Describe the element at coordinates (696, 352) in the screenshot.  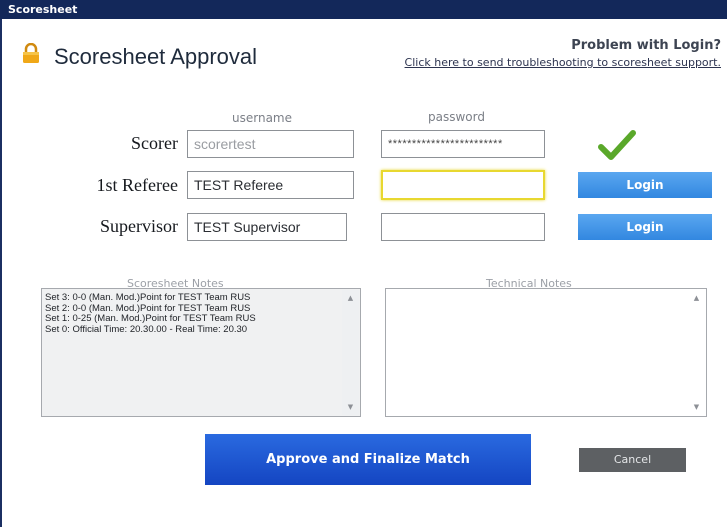
I see `technical-notes-scrollbar: ▲ ▼` at that location.